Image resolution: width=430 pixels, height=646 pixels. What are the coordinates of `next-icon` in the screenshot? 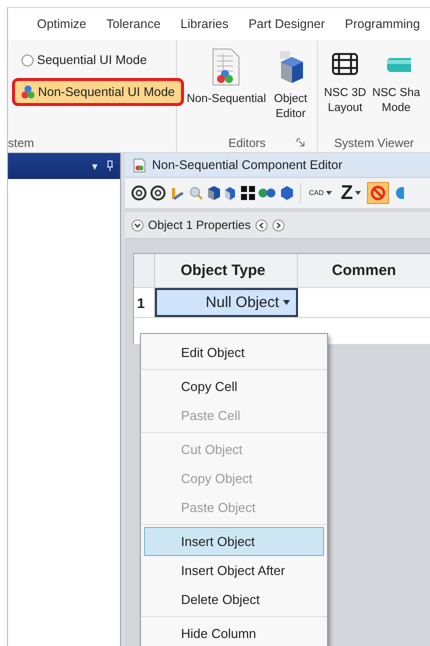 It's located at (278, 225).